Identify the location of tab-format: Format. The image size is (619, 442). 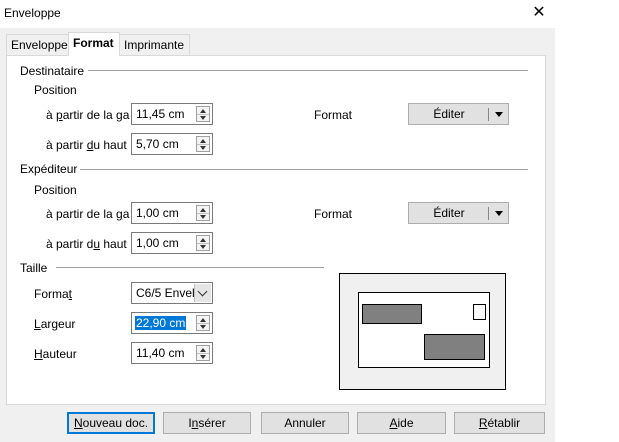
(94, 44).